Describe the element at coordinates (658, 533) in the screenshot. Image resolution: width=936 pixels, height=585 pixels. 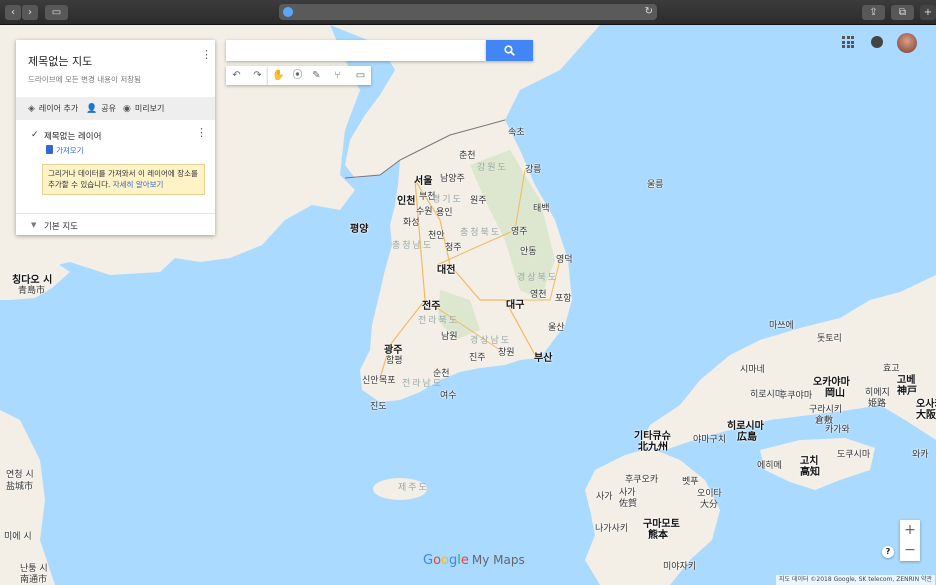
I see `map-place-label: 熊本` at that location.